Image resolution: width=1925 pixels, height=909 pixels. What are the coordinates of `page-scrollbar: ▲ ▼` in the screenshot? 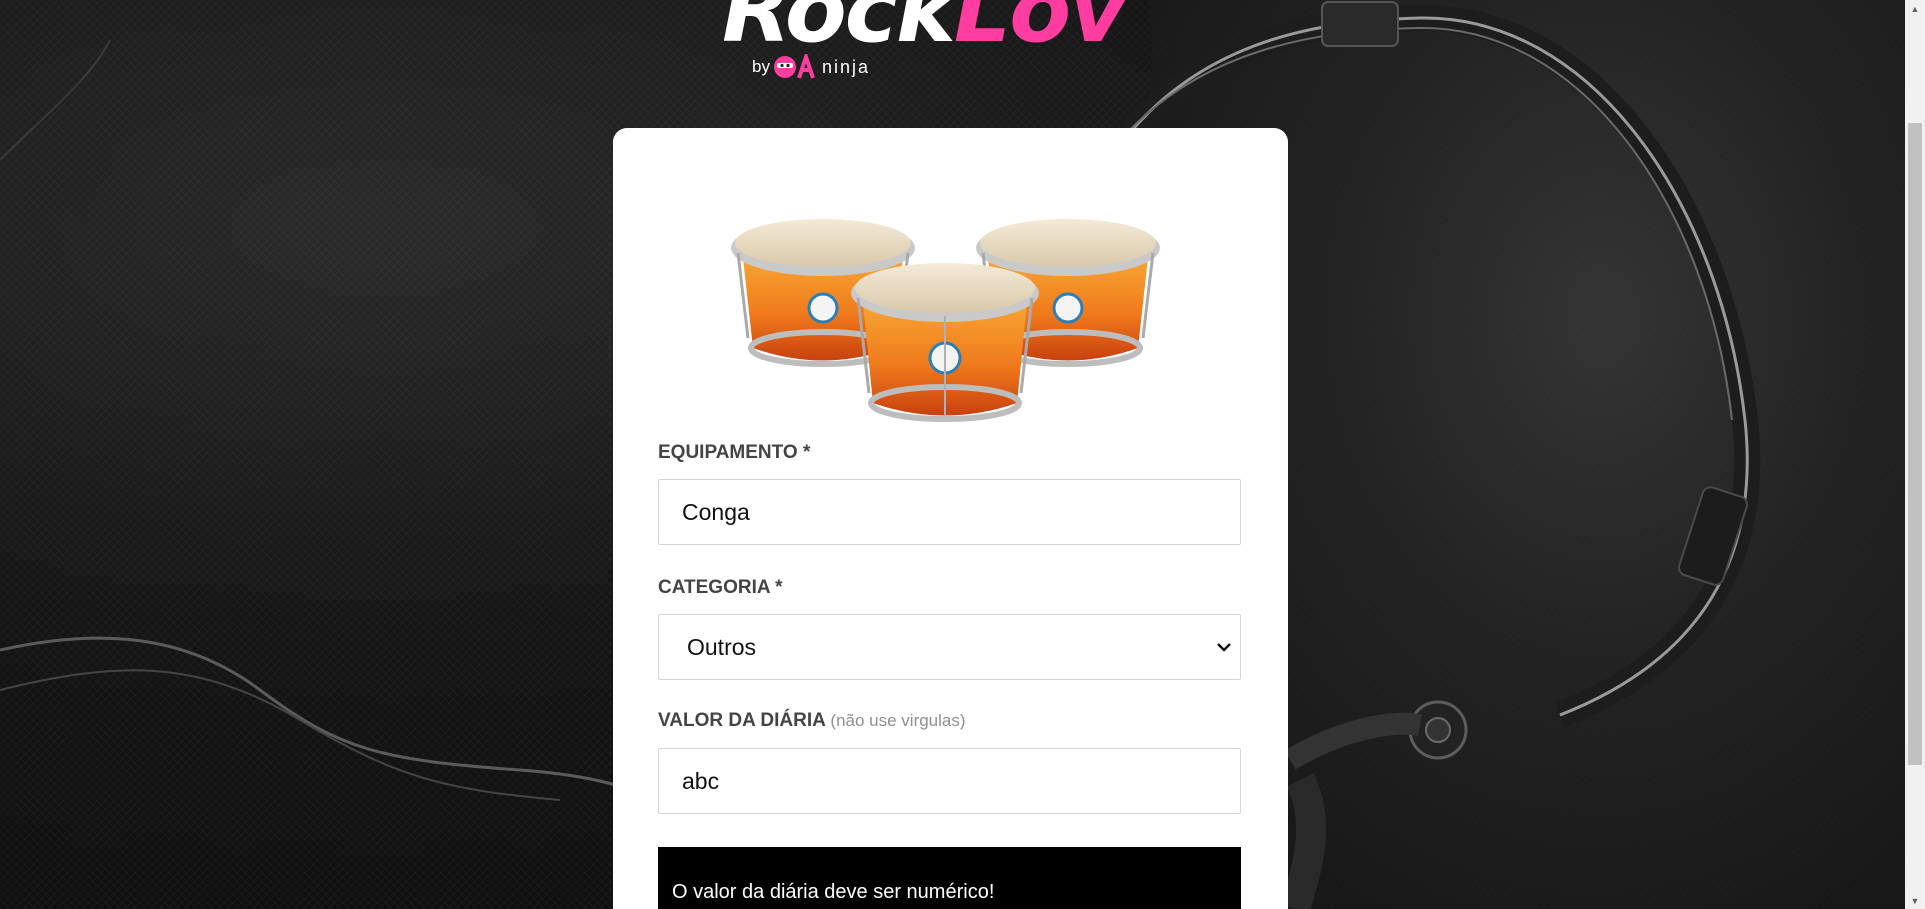 It's located at (1915, 454).